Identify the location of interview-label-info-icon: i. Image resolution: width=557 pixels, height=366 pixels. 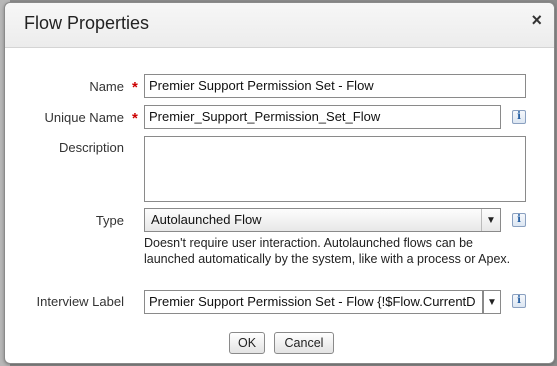
(519, 301).